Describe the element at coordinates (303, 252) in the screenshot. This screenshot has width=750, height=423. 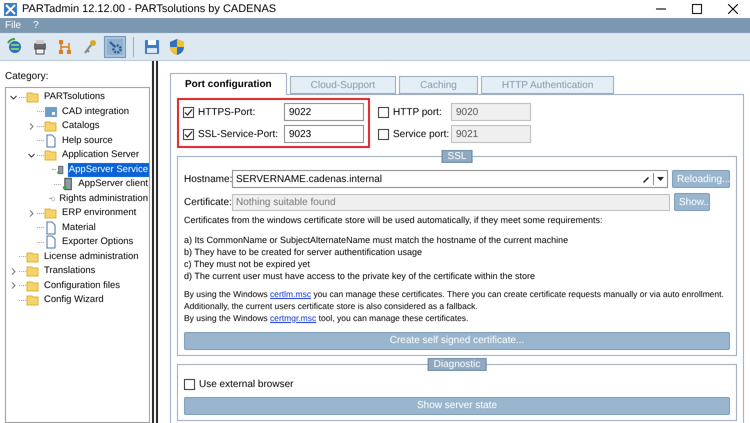
I see `requirement-text: b) They have to be created for server authentification usage` at that location.